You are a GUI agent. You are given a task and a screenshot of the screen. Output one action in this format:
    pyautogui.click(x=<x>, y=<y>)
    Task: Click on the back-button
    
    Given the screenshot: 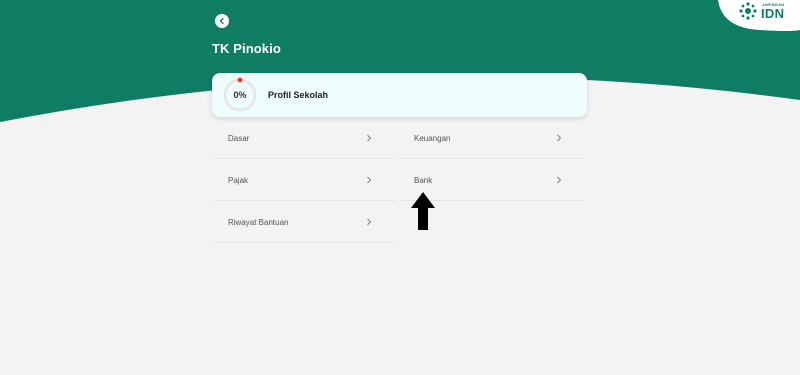 What is the action you would take?
    pyautogui.click(x=222, y=21)
    